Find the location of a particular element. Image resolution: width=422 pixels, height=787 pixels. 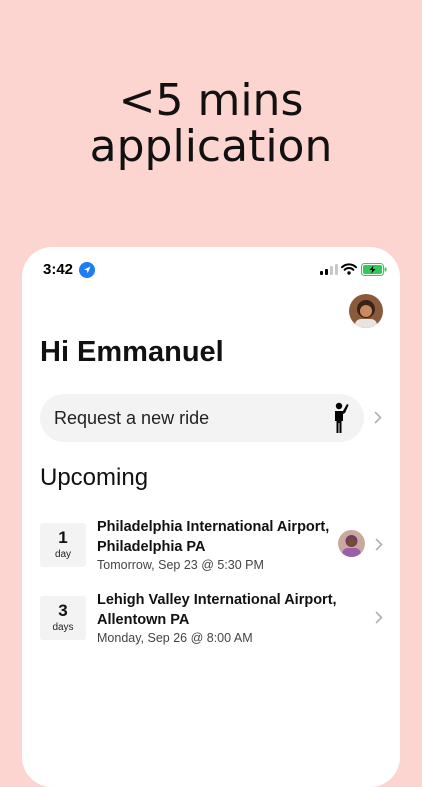

greeting-title: Hi Emmanuel is located at coordinates (132, 352).